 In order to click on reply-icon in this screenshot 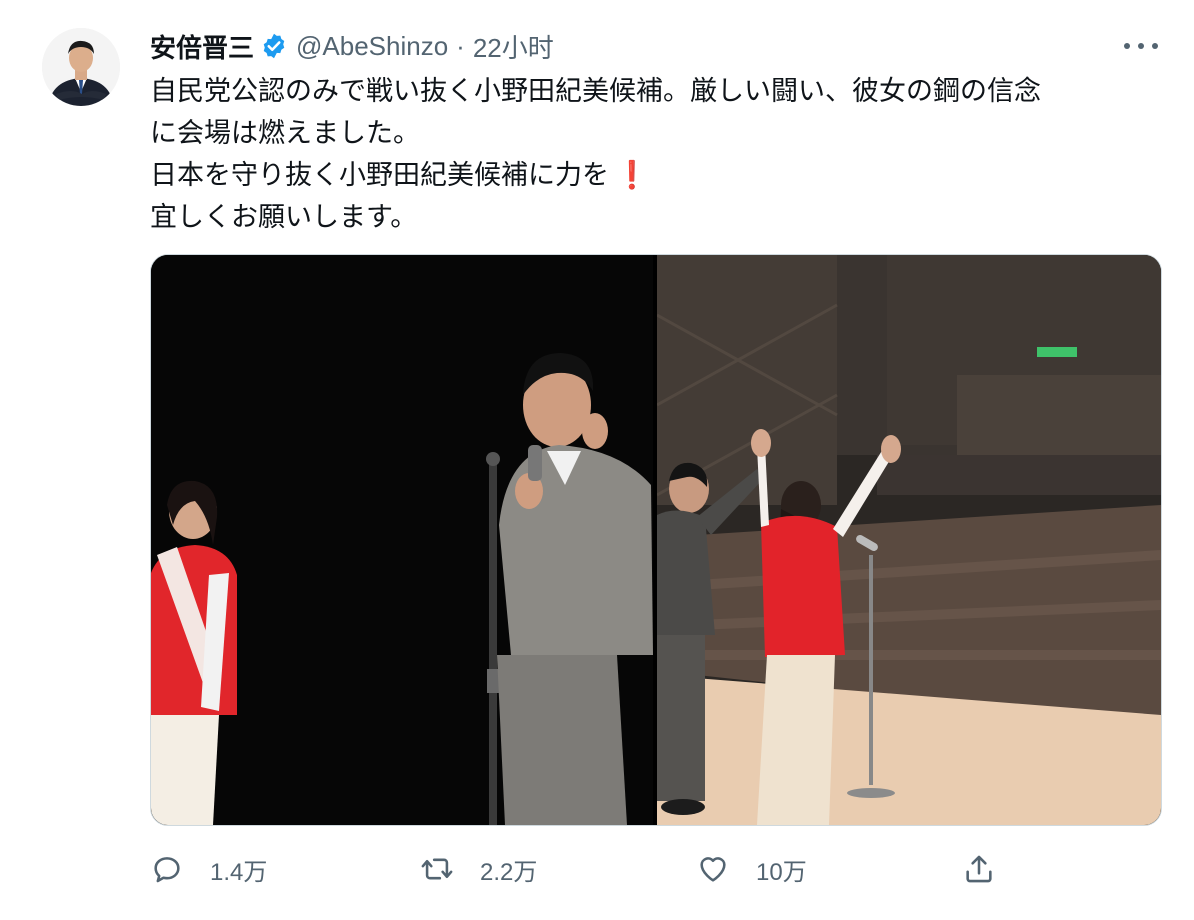, I will do `click(167, 870)`.